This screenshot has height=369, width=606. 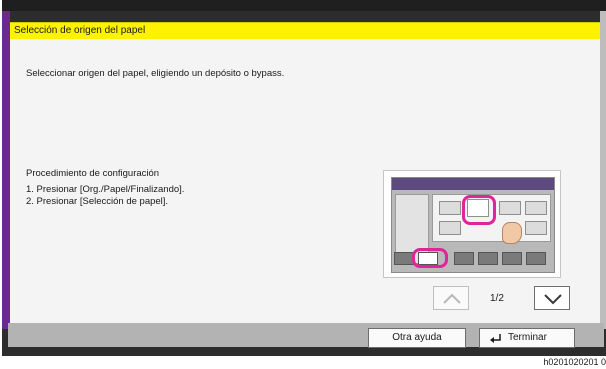 I want to click on return-arrow-icon, so click(x=495, y=338).